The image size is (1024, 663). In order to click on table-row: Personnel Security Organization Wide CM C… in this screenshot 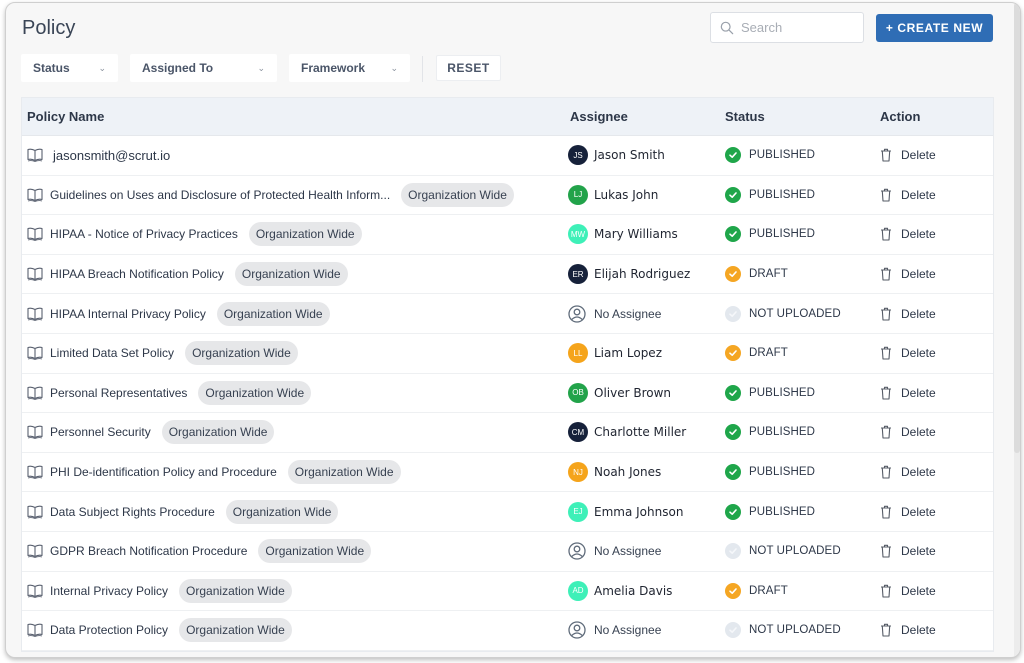, I will do `click(507, 433)`.